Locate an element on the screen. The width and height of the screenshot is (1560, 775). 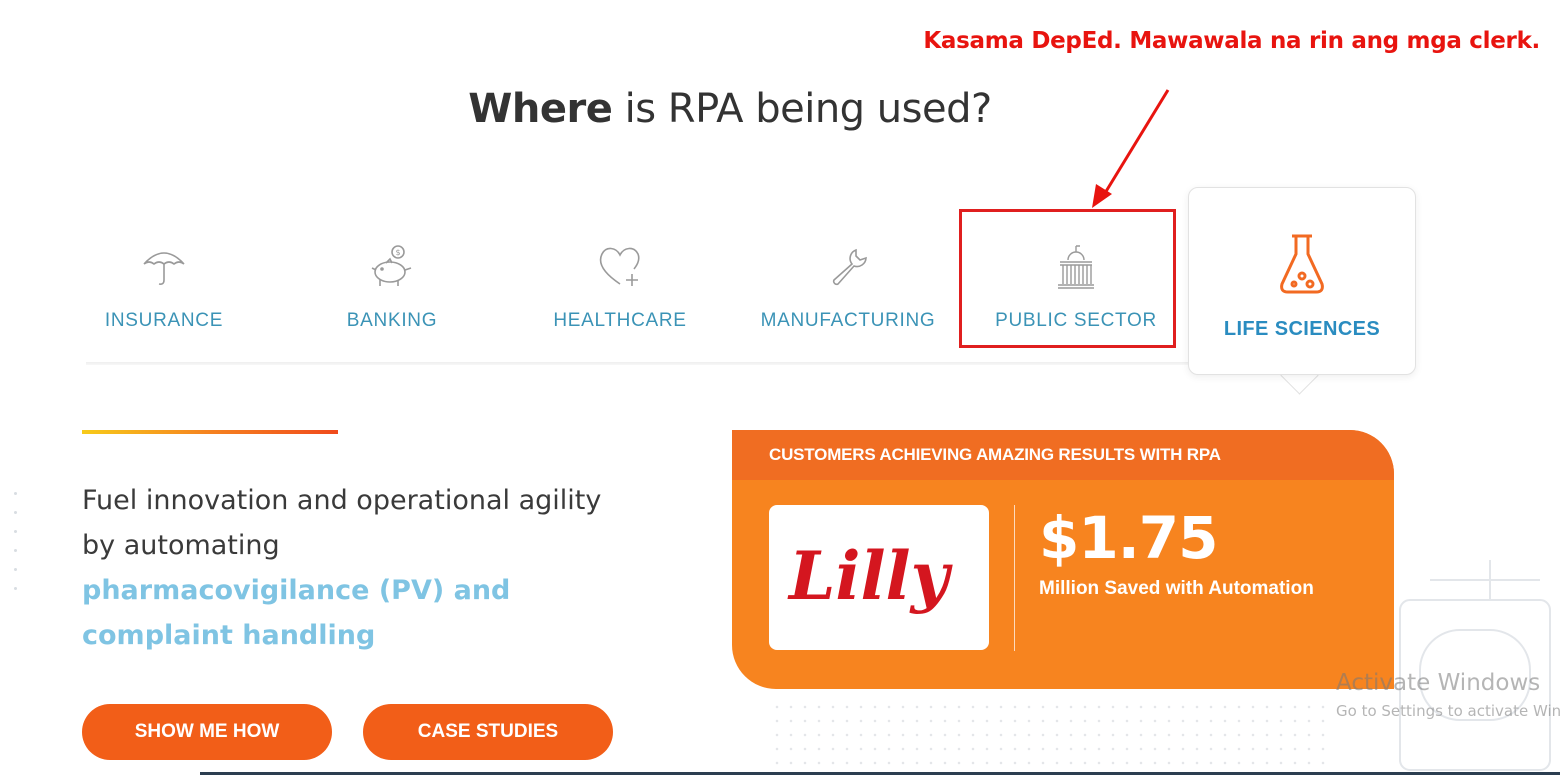
annotation-highlight-box is located at coordinates (1067, 278).